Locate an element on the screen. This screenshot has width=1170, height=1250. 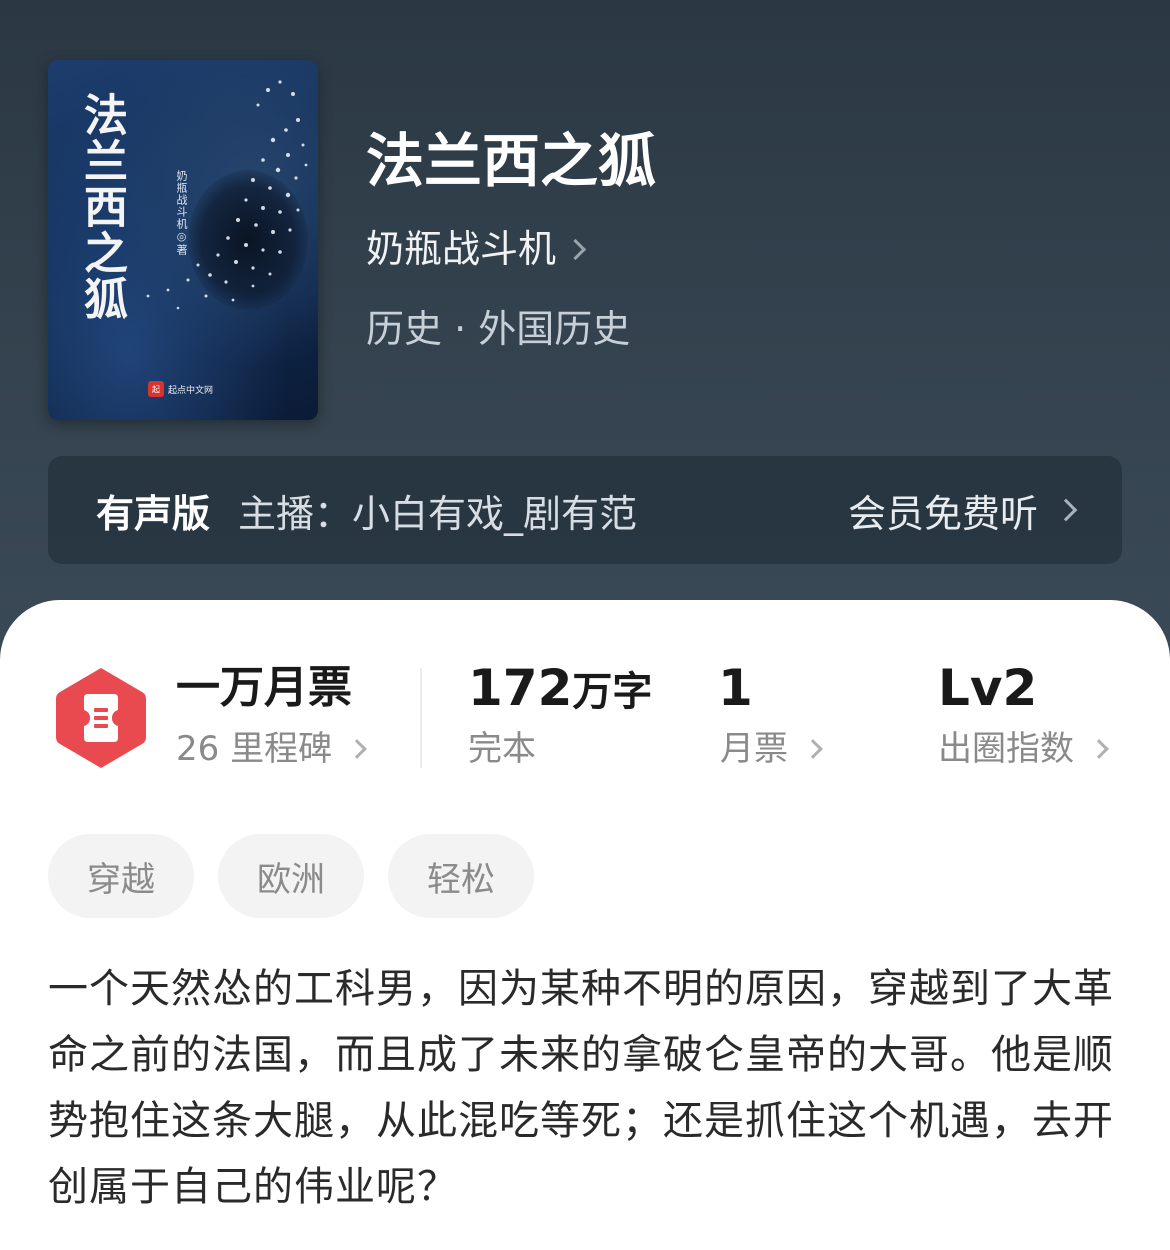
book-cover: 法兰西之狐 奶瓶战斗机◎著 起 起点中文网 is located at coordinates (183, 240).